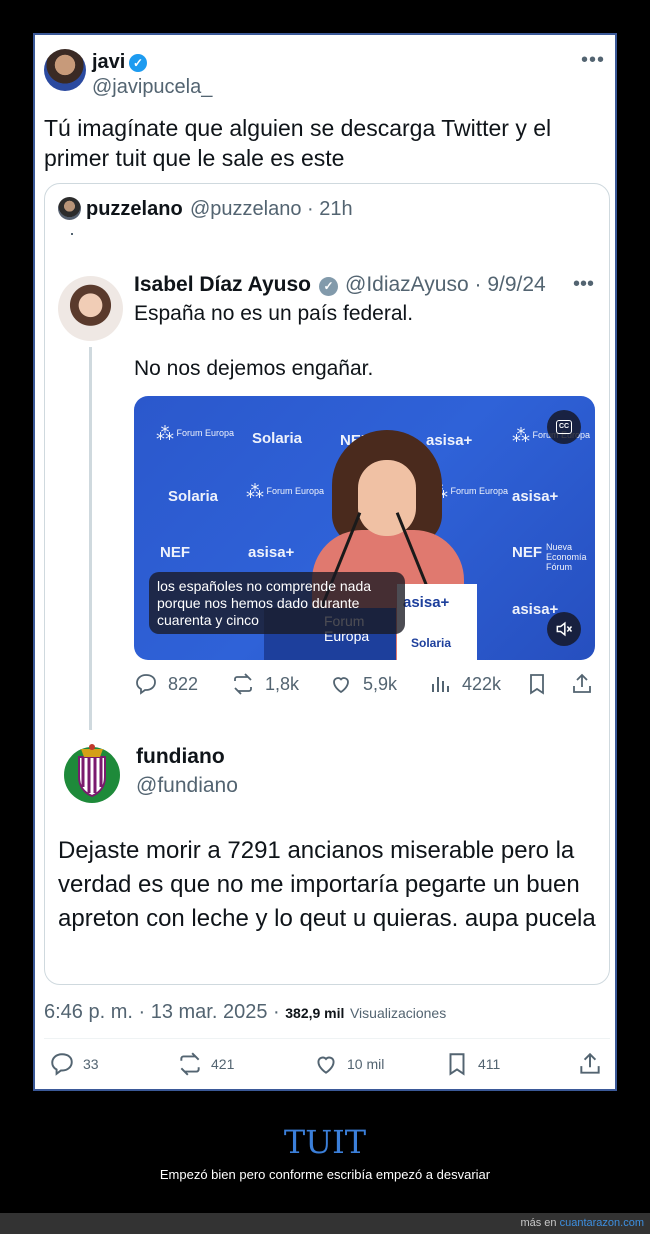  What do you see at coordinates (91, 1064) in the screenshot?
I see `reply-count: 33` at bounding box center [91, 1064].